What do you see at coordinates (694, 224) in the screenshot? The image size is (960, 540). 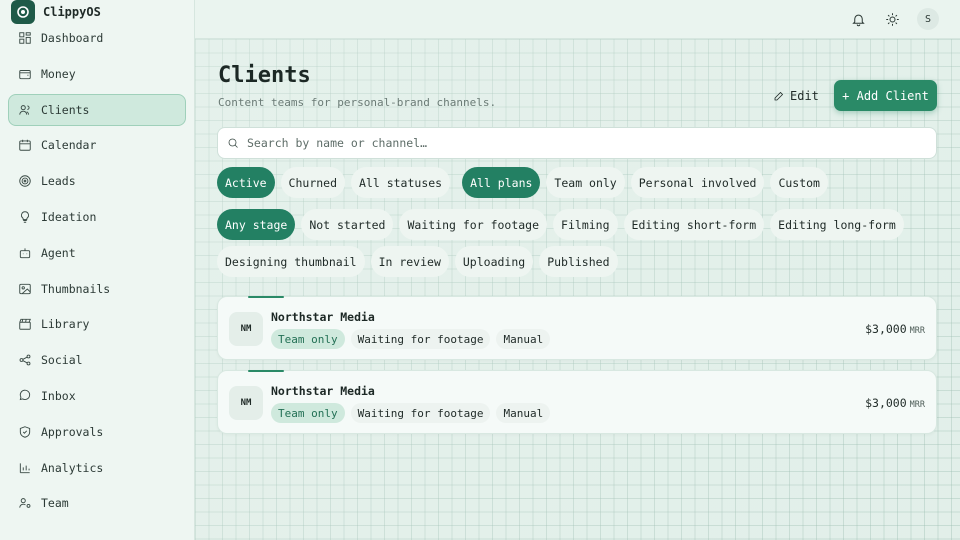 I see `filter-chip-editing-short-form: Editing short-form` at bounding box center [694, 224].